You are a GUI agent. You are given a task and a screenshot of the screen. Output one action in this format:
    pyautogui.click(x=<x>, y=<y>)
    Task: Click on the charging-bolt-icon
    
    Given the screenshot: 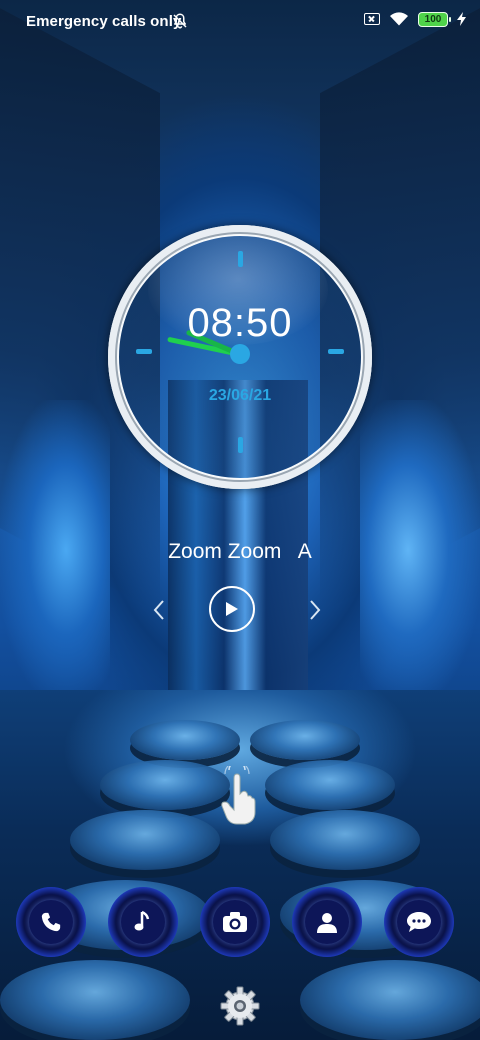 What is the action you would take?
    pyautogui.click(x=461, y=19)
    